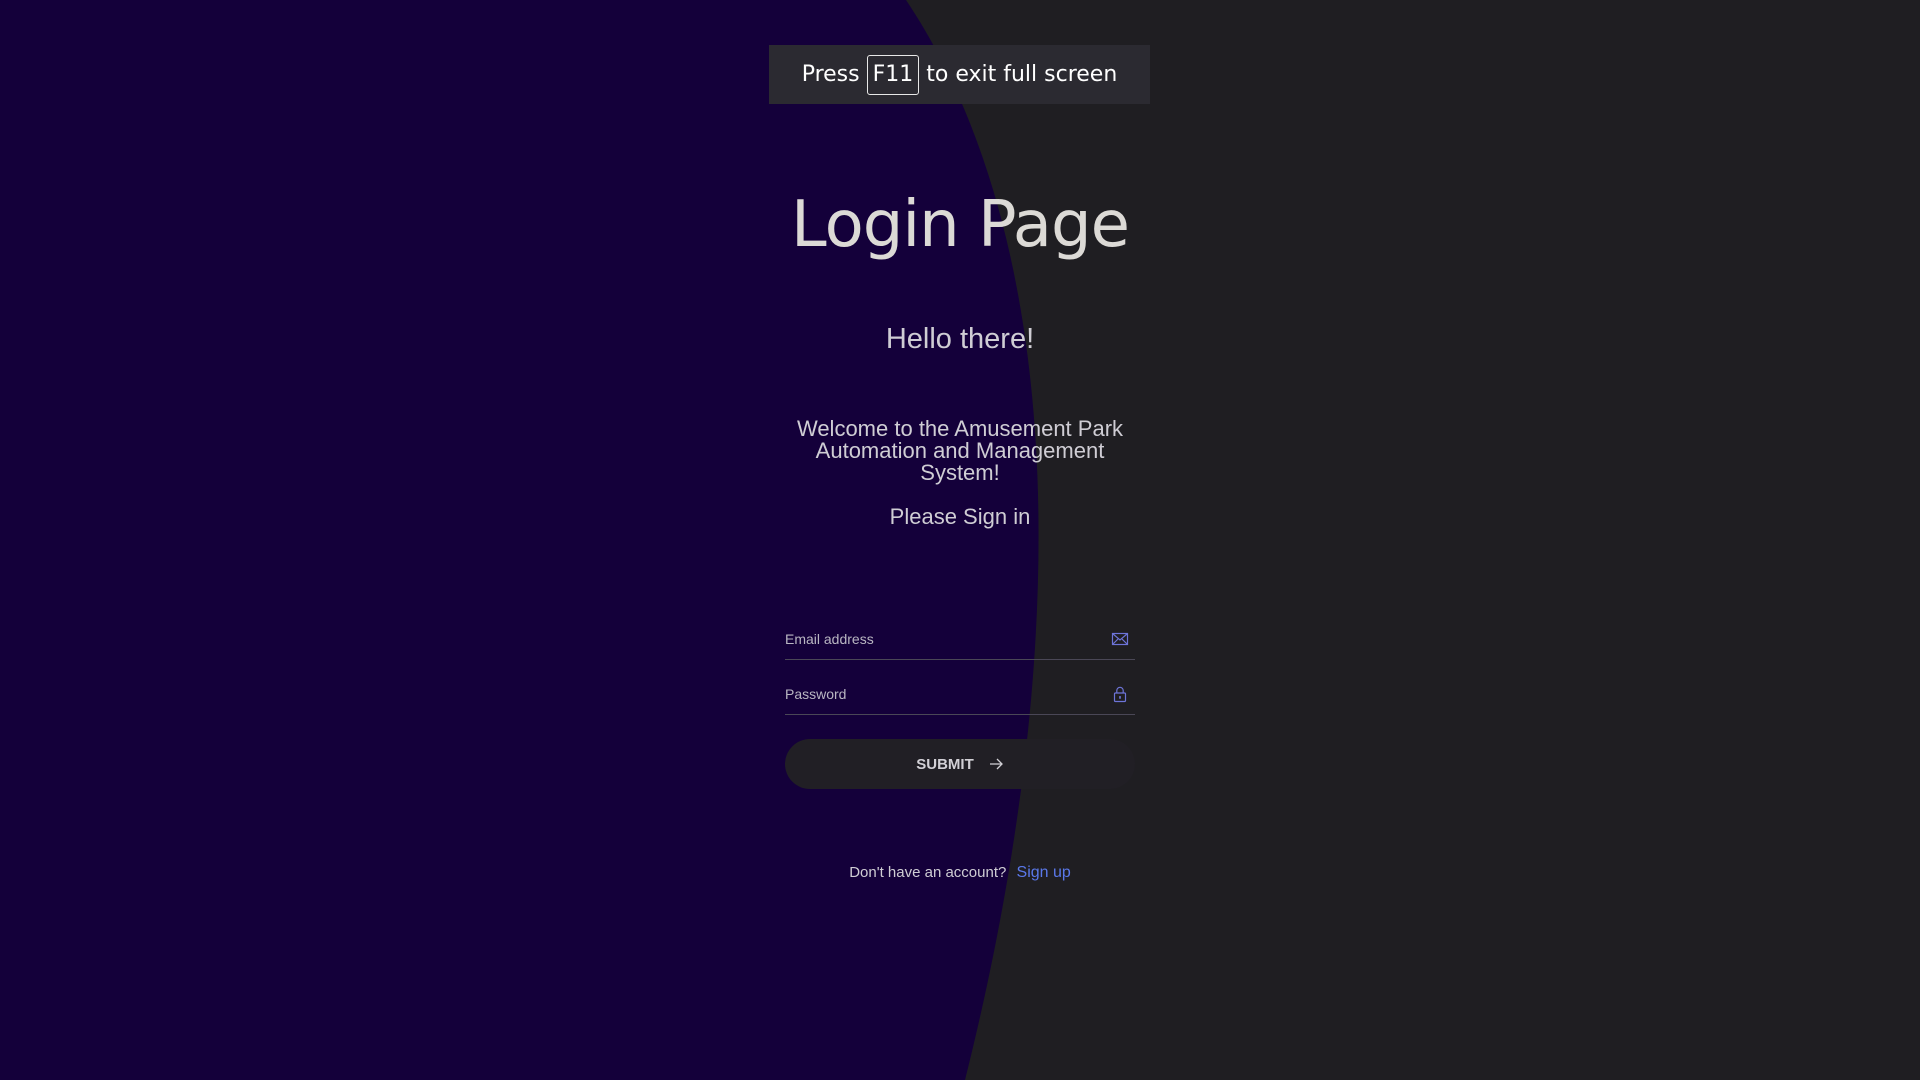 This screenshot has width=1920, height=1080. I want to click on lock-icon, so click(1120, 694).